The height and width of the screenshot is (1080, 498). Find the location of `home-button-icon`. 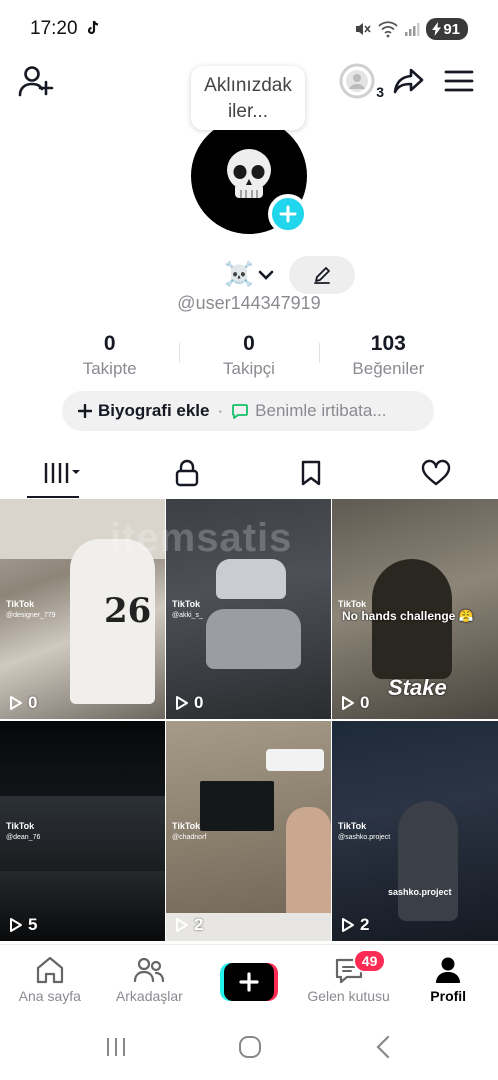

home-button-icon is located at coordinates (250, 1047).